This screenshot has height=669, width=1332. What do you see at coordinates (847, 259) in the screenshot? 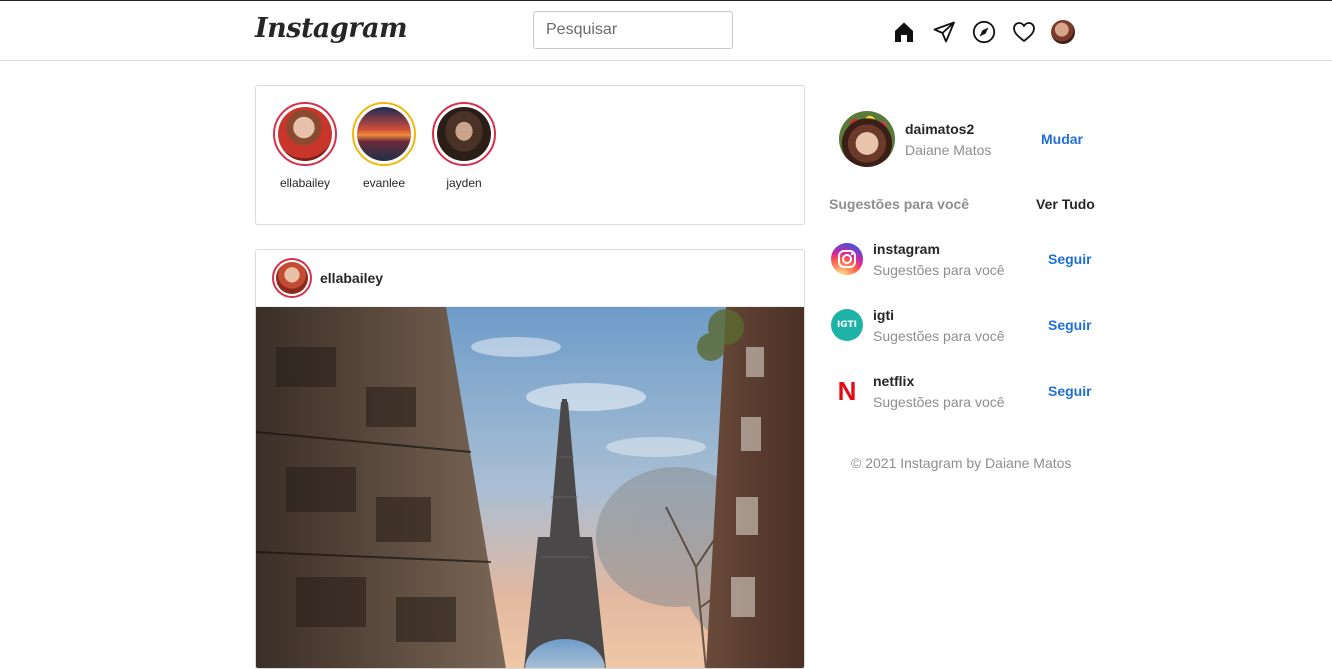
I see `instagram-logo-icon` at bounding box center [847, 259].